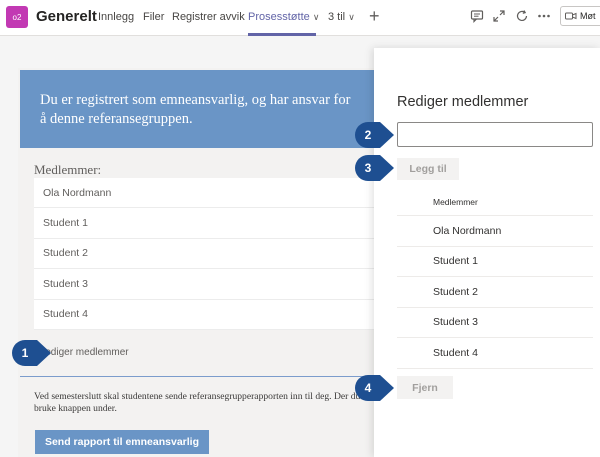  I want to click on meet-label: Møt, so click(588, 16).